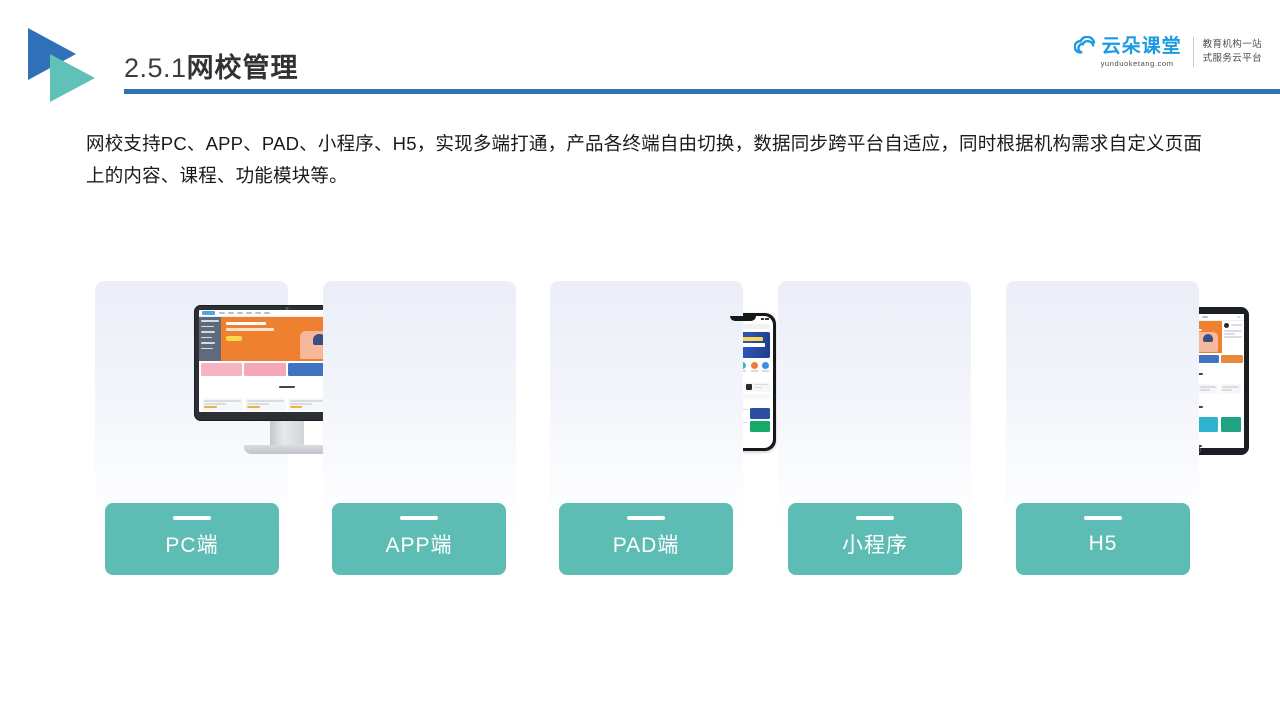 Image resolution: width=1280 pixels, height=720 pixels. I want to click on brand-divider, so click(1193, 52).